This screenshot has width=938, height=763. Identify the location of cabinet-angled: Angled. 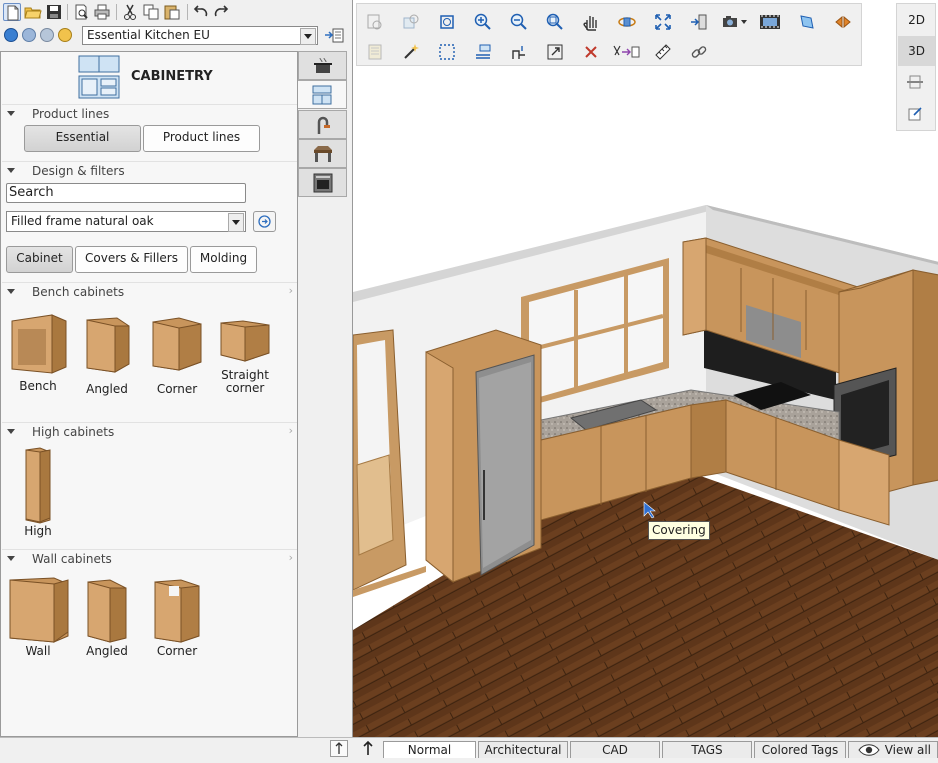
(107, 355).